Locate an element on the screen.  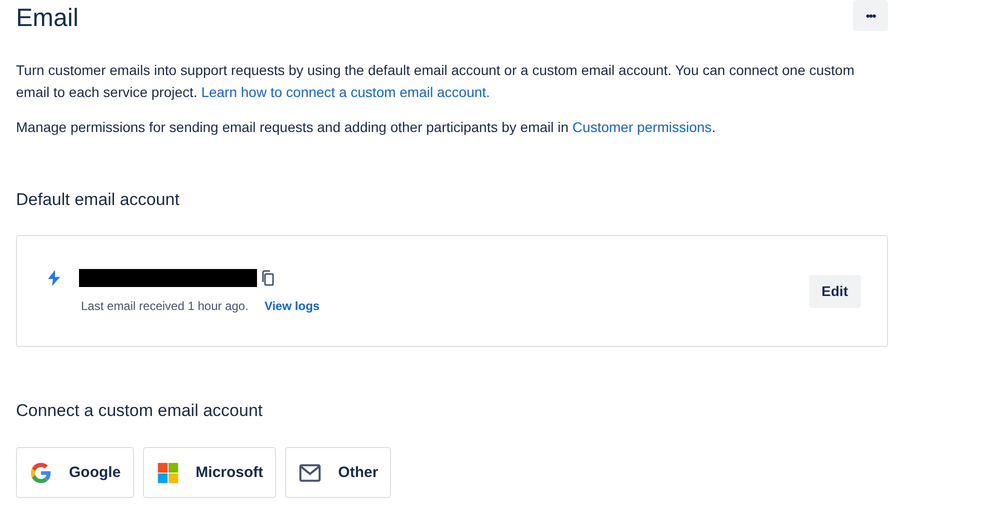
page-title: Email is located at coordinates (47, 18).